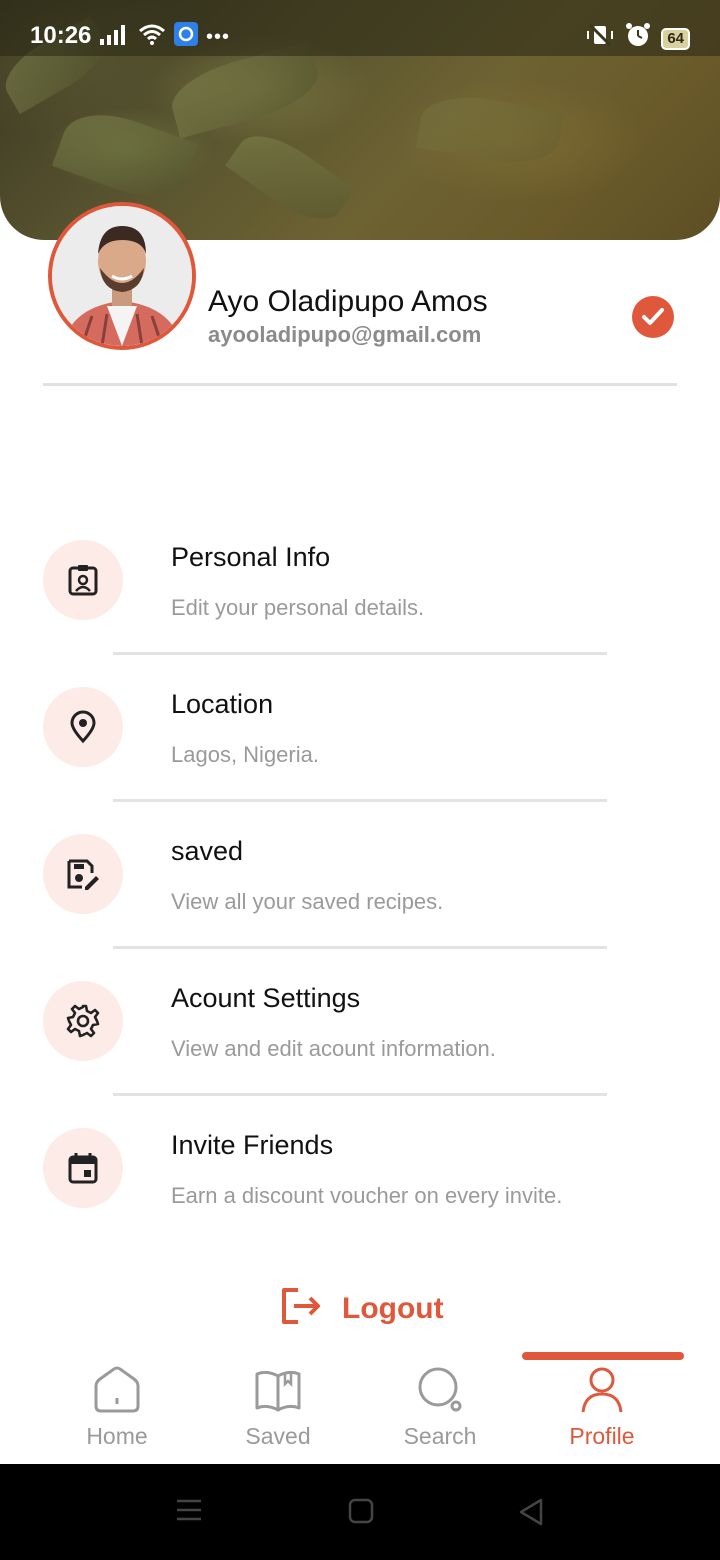  I want to click on id-badge-icon, so click(83, 580).